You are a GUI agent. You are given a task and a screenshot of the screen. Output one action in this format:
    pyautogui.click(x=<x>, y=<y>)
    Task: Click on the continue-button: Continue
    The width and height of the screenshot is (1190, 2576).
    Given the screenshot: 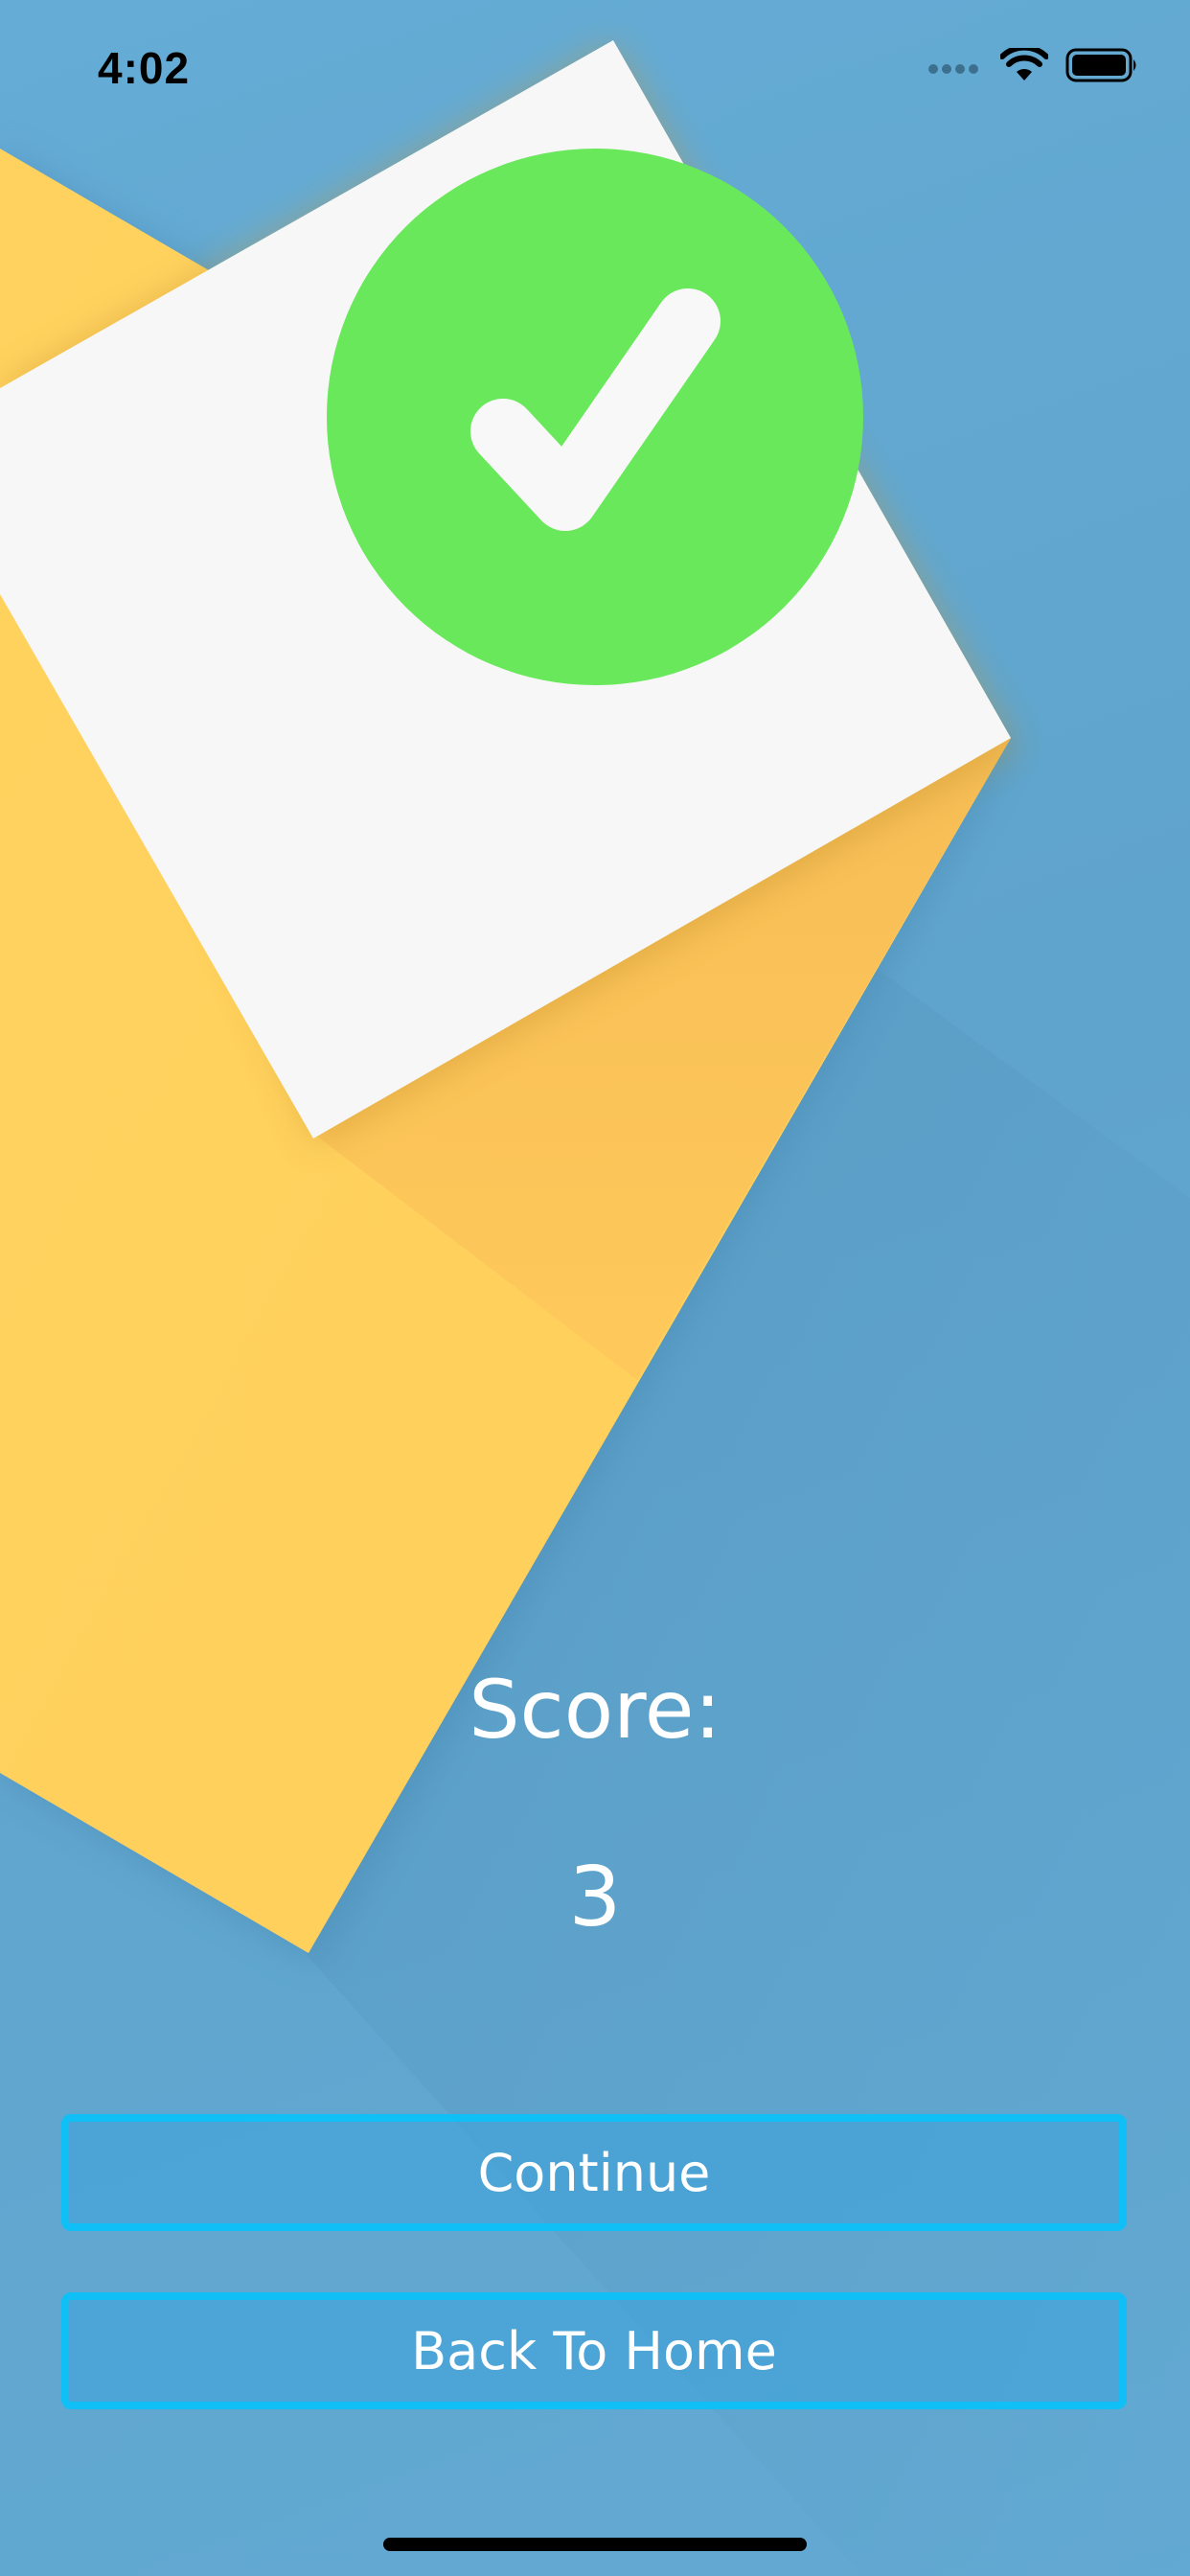 What is the action you would take?
    pyautogui.click(x=594, y=2172)
    